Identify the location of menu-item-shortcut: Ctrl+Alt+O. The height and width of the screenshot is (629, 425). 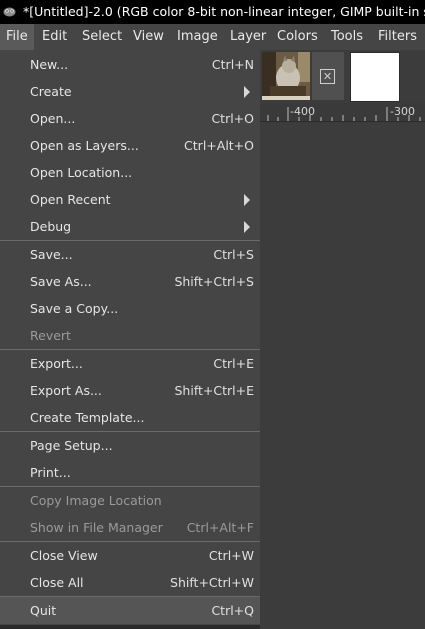
(219, 145).